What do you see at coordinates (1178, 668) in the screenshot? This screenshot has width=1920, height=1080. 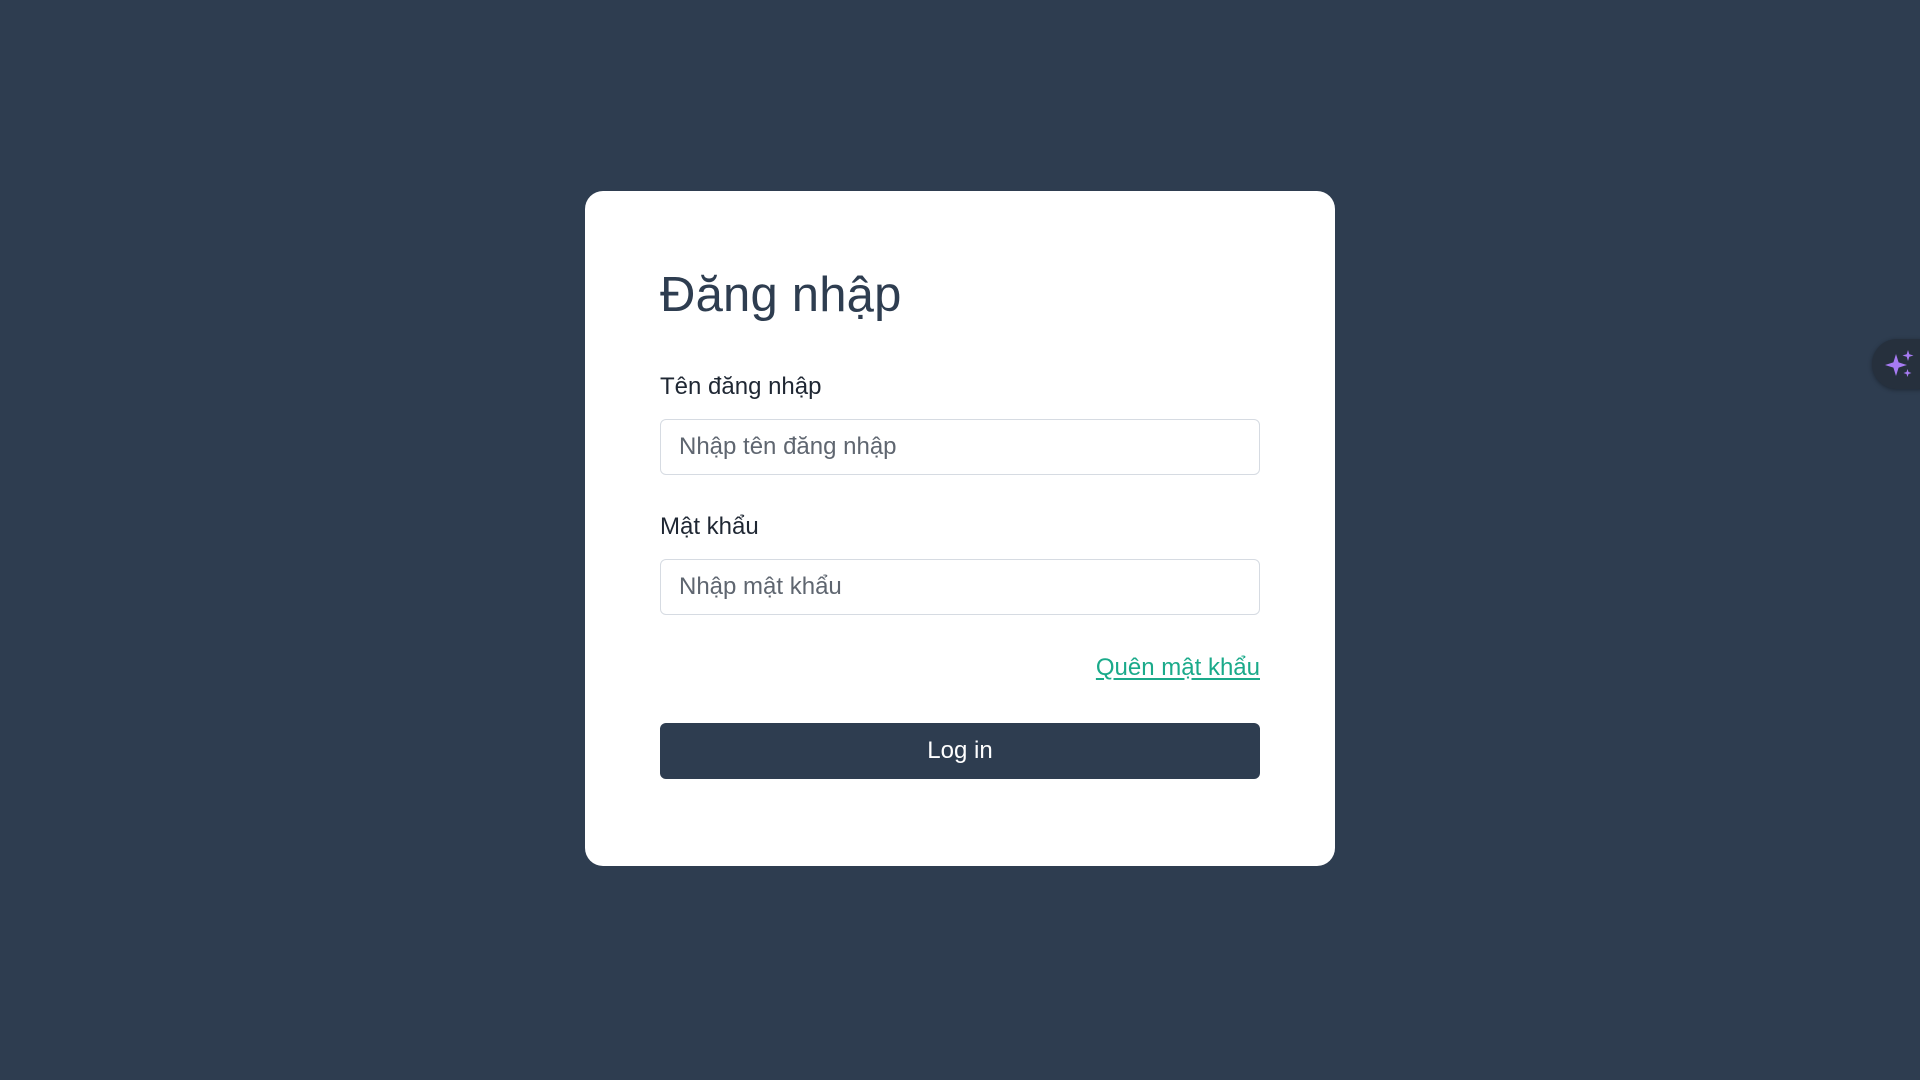 I see `forgot-password-link: Quên mật khẩu` at bounding box center [1178, 668].